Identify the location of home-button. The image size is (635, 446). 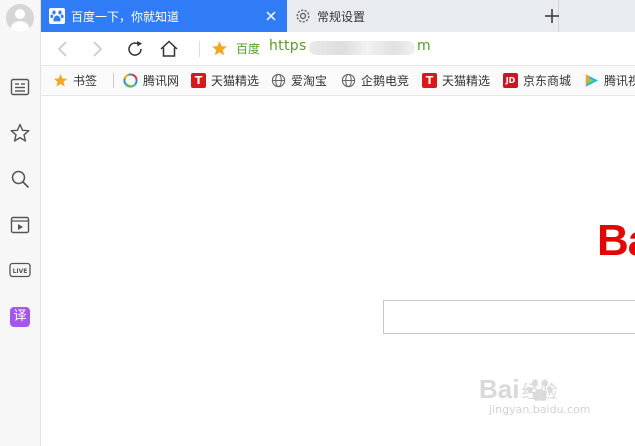
(169, 49).